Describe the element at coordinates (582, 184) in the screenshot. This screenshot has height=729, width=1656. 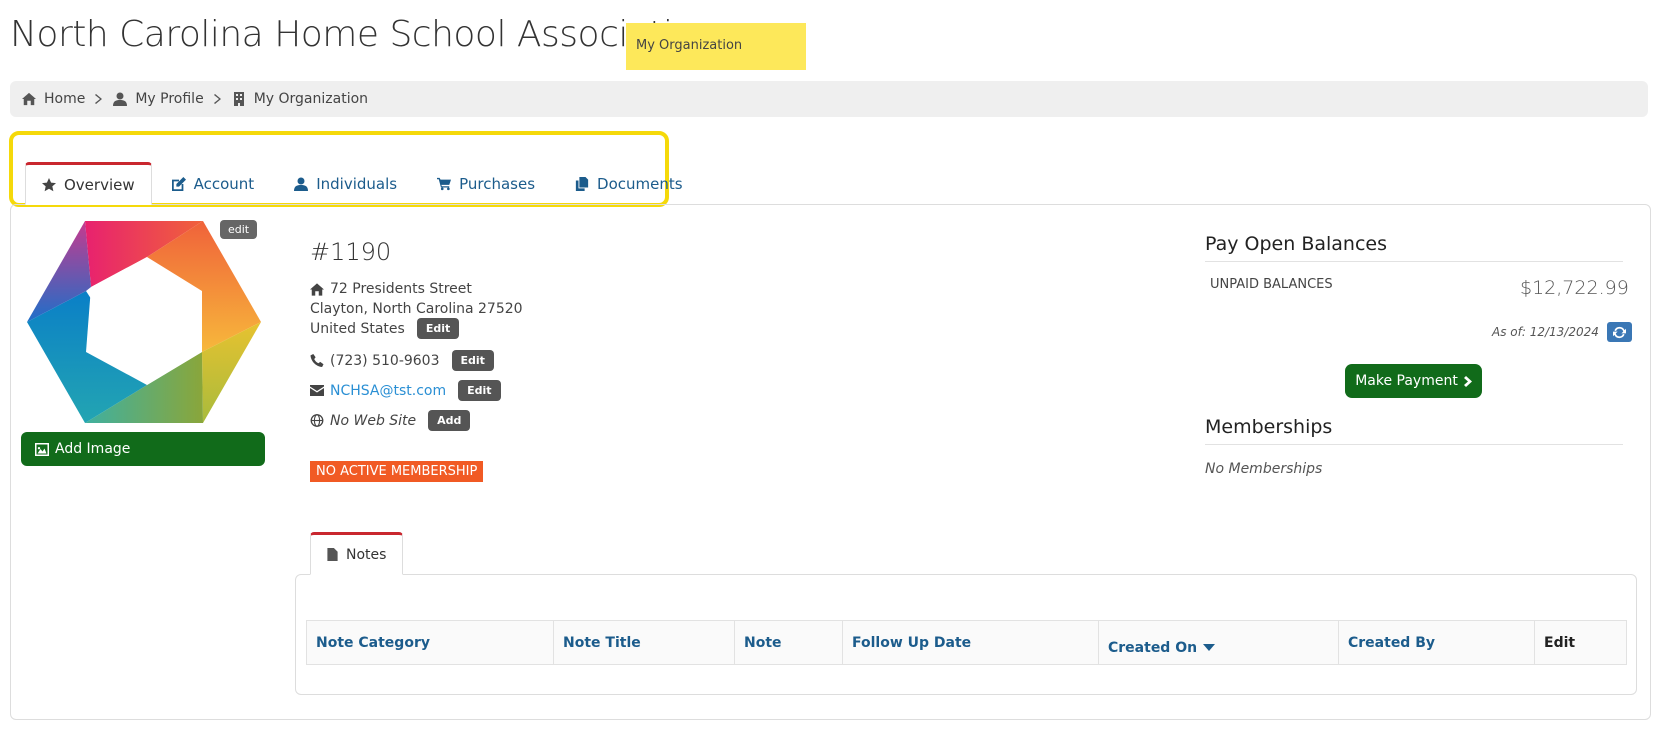
I see `documents-icon` at that location.